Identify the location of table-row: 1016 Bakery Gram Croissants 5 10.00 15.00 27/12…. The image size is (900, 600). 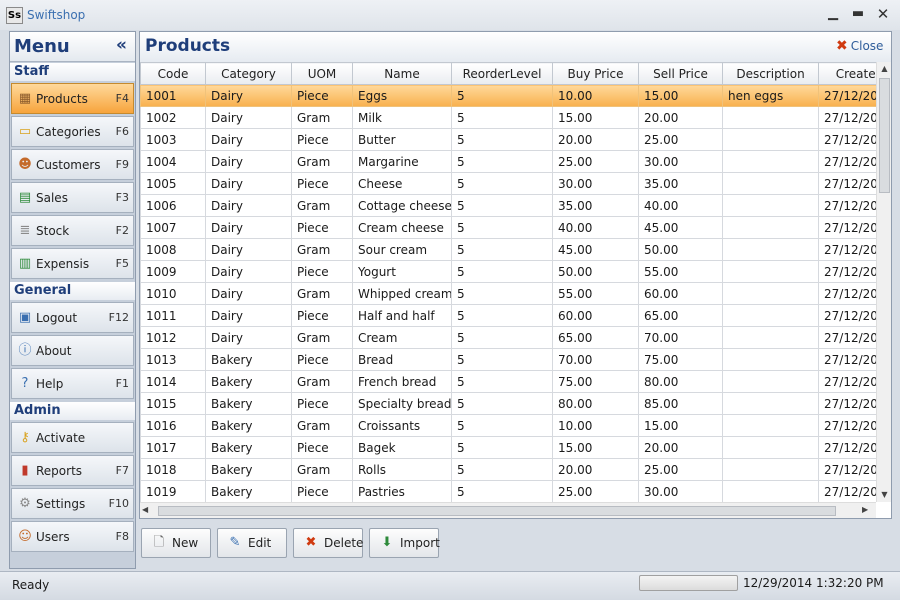
(508, 425).